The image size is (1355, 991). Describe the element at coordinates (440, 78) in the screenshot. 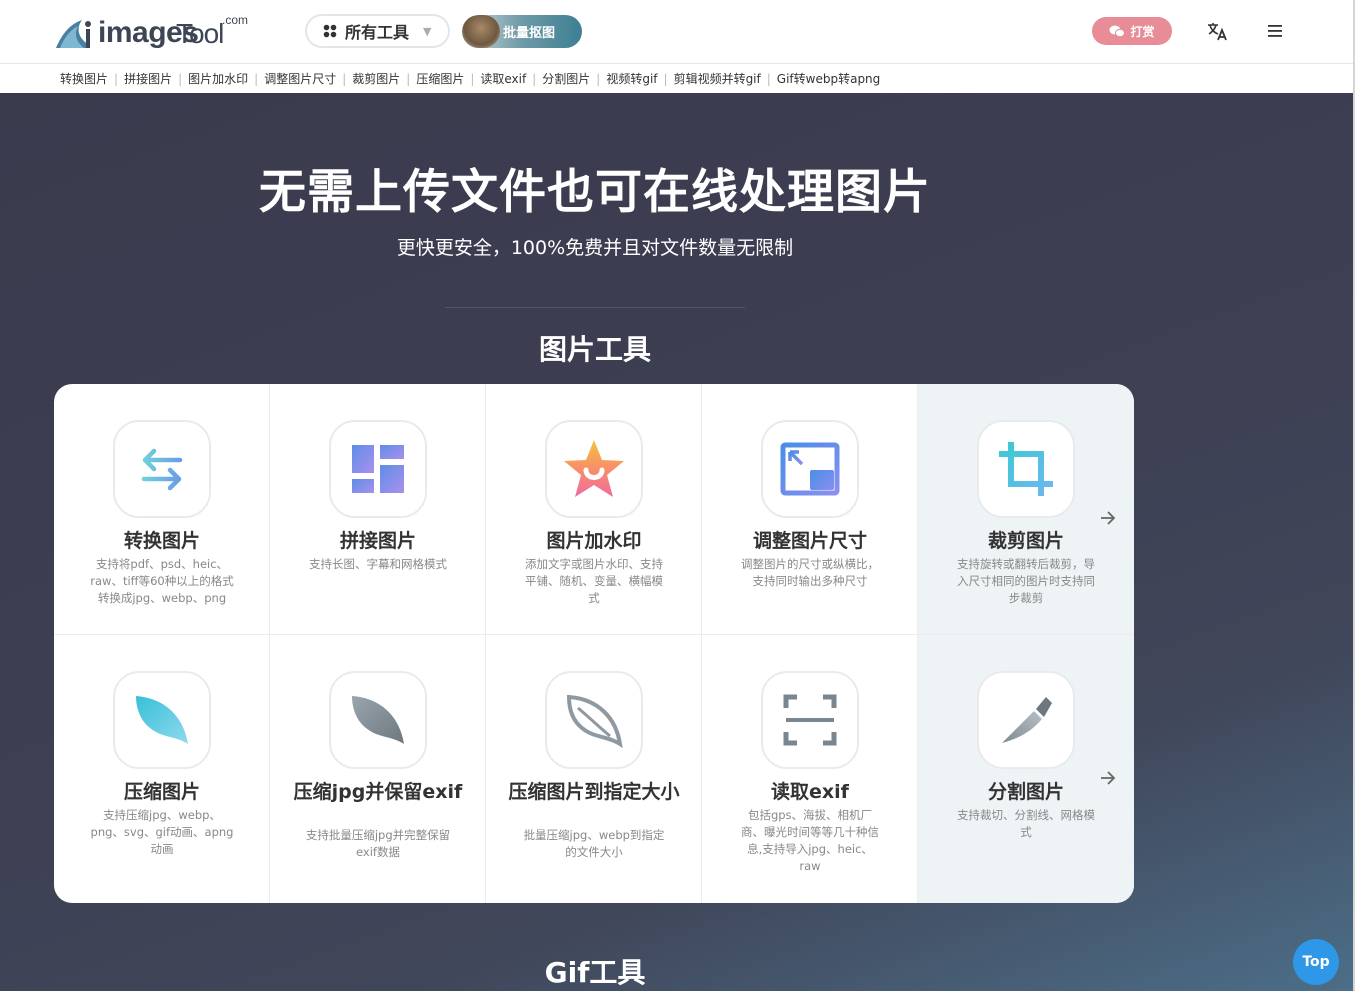

I see `quick-nav-link: 压缩图片` at that location.